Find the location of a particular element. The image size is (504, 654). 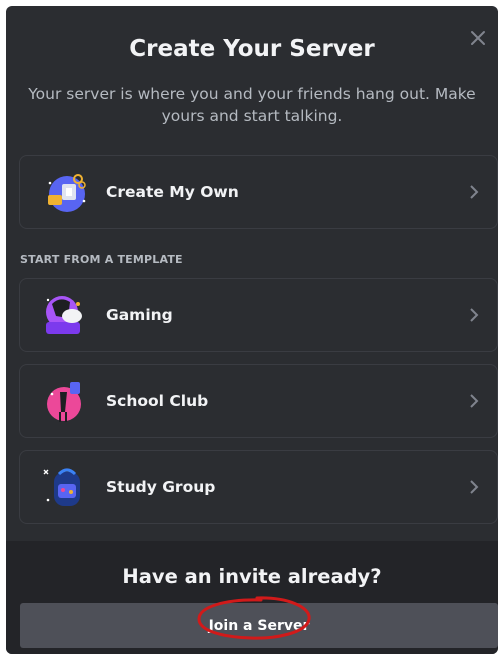

template-gaming-option: Gaming is located at coordinates (258, 315).